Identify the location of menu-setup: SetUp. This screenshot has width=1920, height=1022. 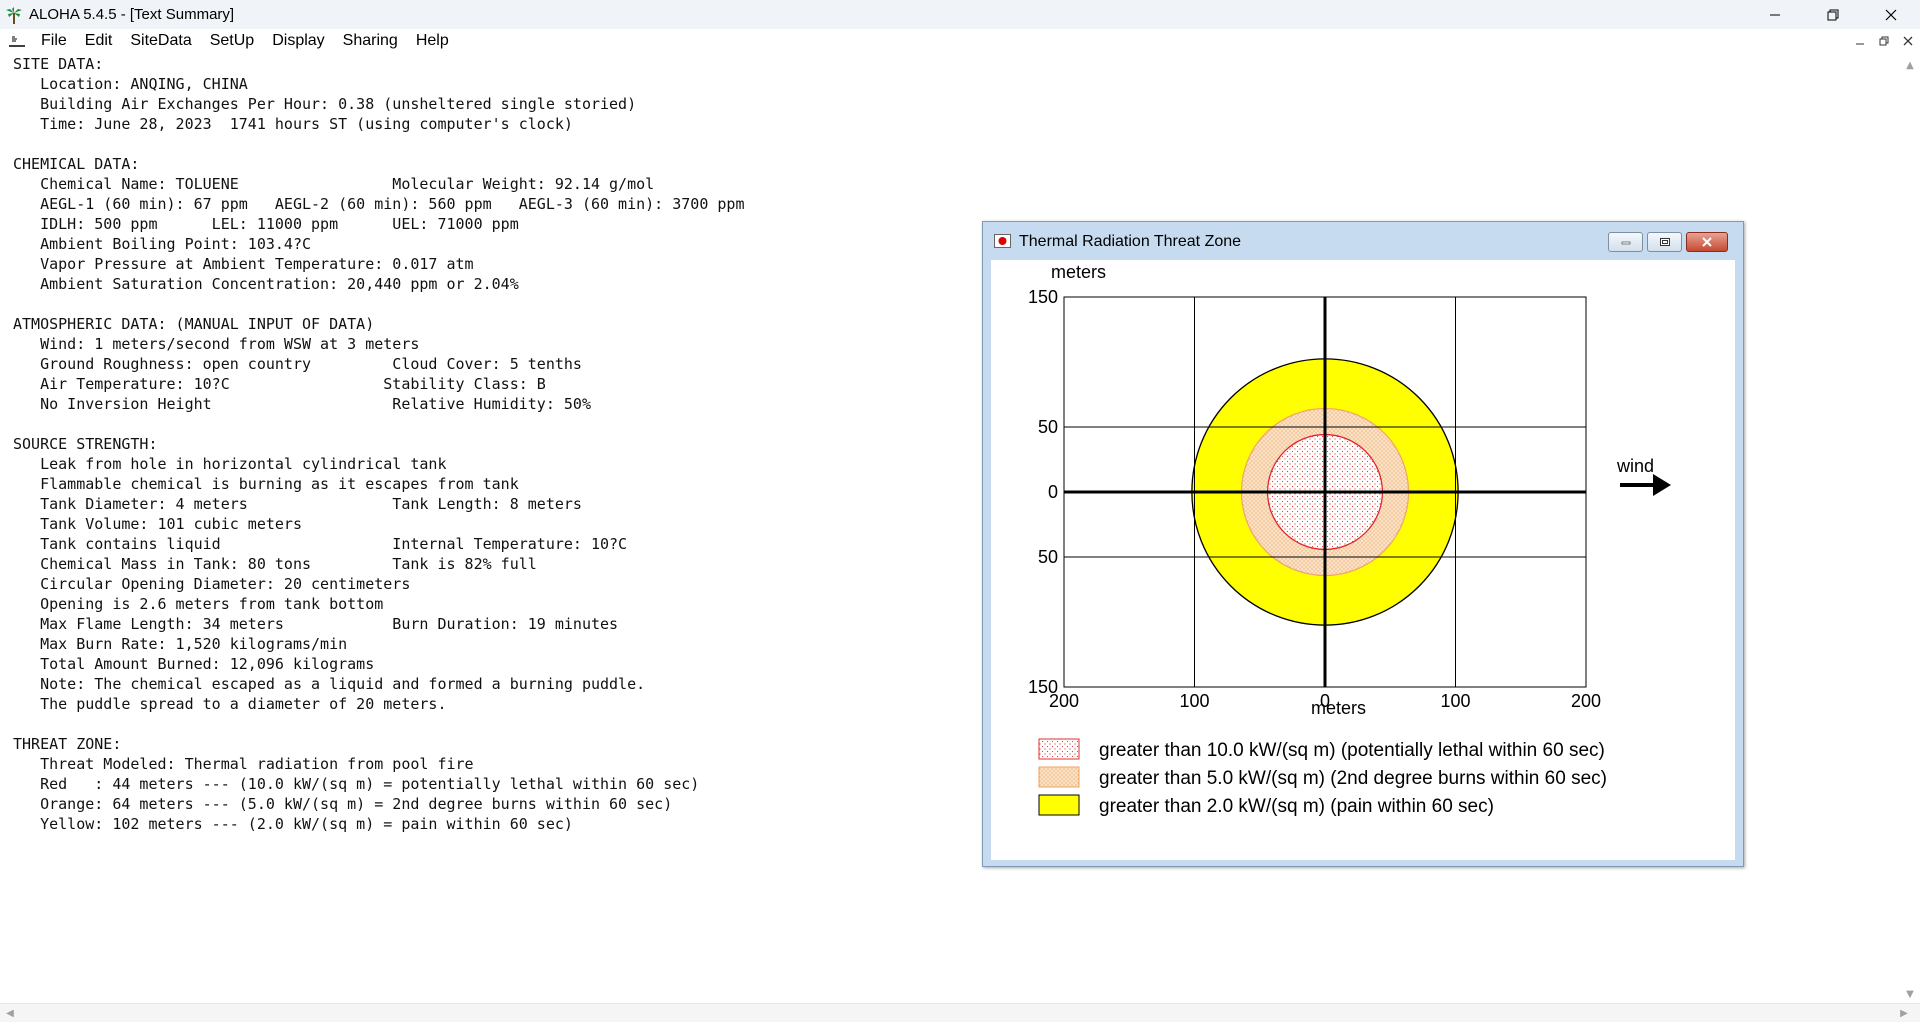
(232, 41).